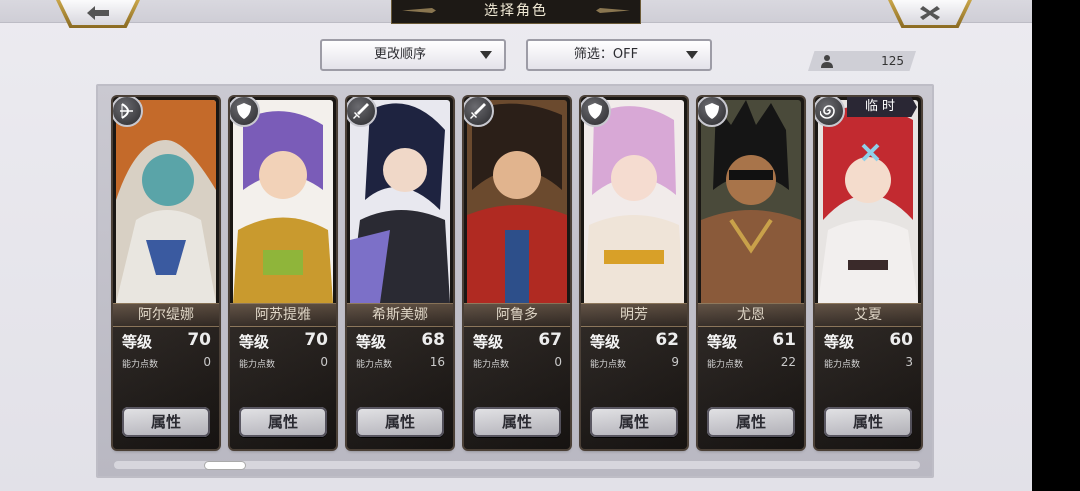 This screenshot has height=491, width=1080. I want to click on character-name: 明芳, so click(634, 315).